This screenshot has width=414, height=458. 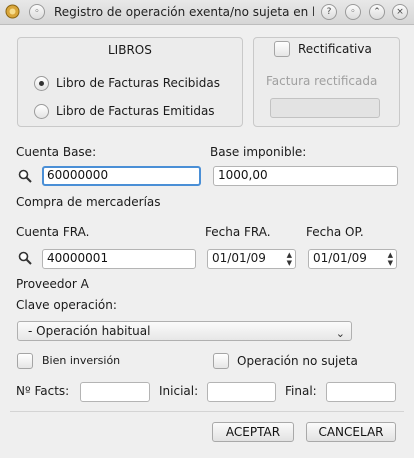 I want to click on clave-operacion-label: Clave operación:, so click(x=66, y=305).